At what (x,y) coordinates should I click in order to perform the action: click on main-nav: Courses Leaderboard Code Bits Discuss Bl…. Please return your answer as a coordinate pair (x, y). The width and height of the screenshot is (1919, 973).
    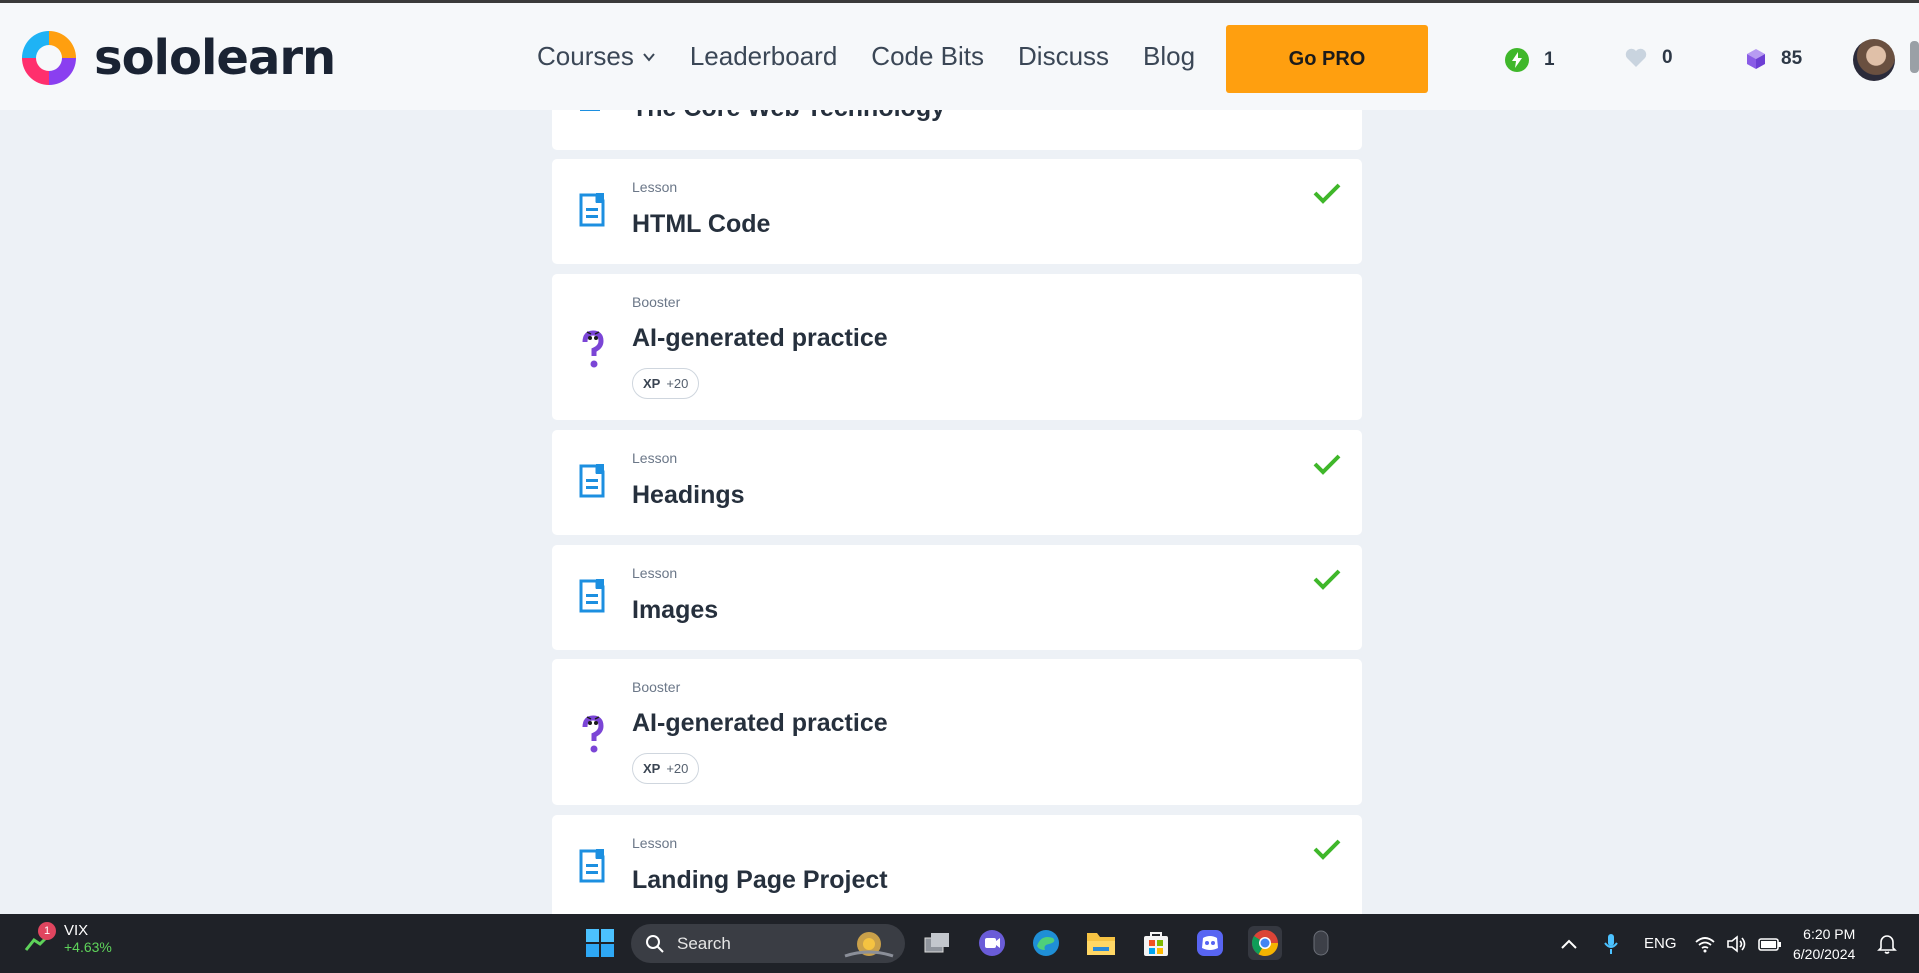
    Looking at the image, I should click on (883, 56).